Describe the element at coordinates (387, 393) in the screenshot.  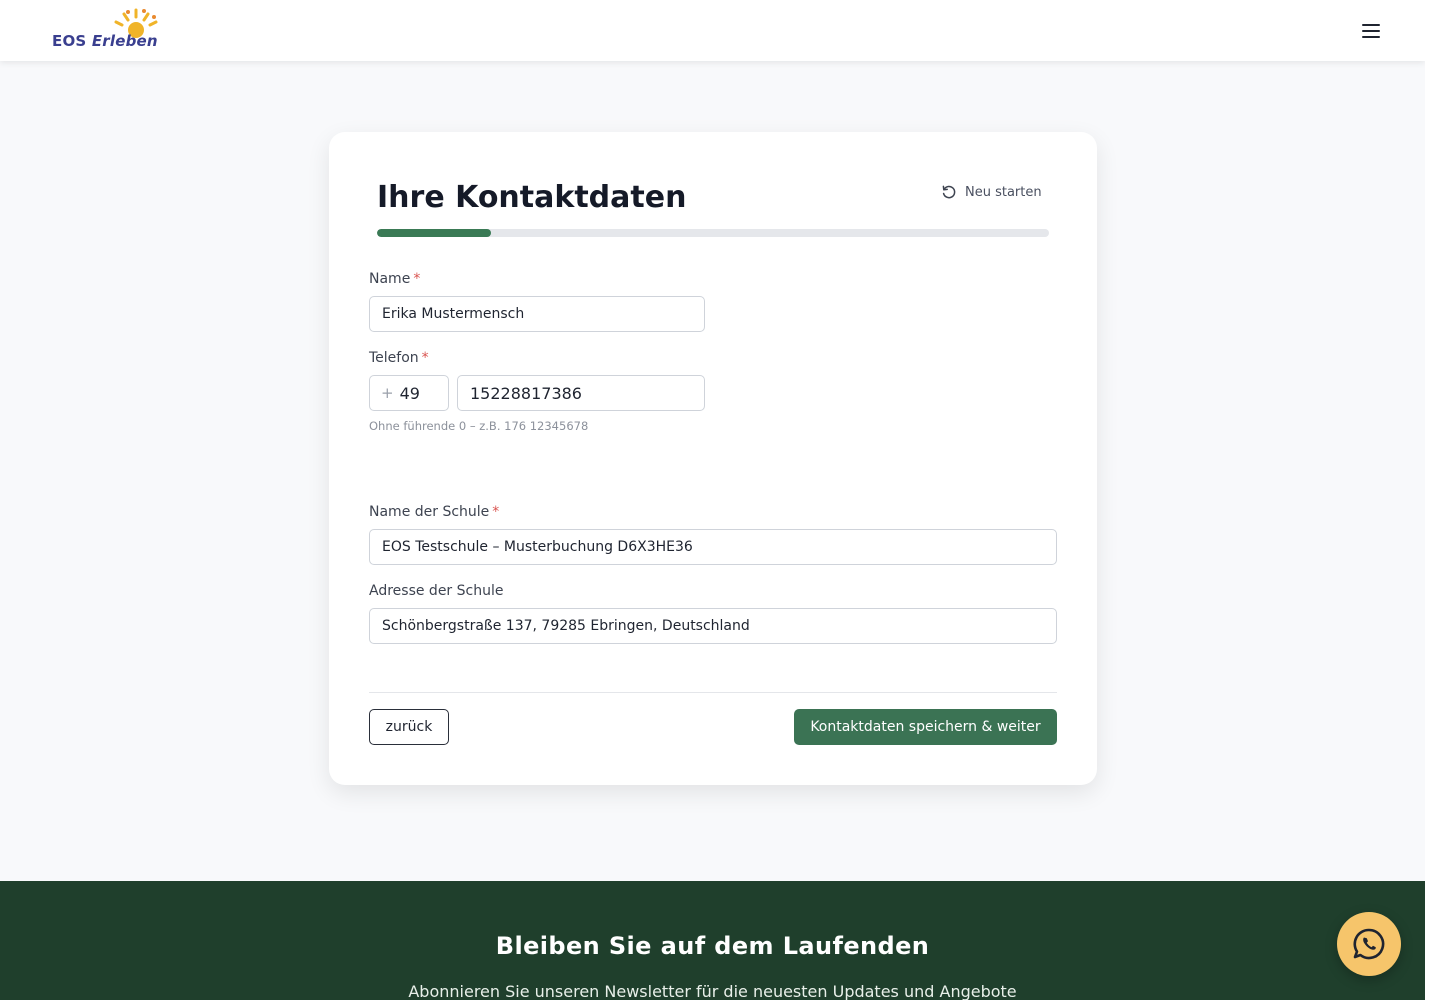
I see `plus-icon: +` at that location.